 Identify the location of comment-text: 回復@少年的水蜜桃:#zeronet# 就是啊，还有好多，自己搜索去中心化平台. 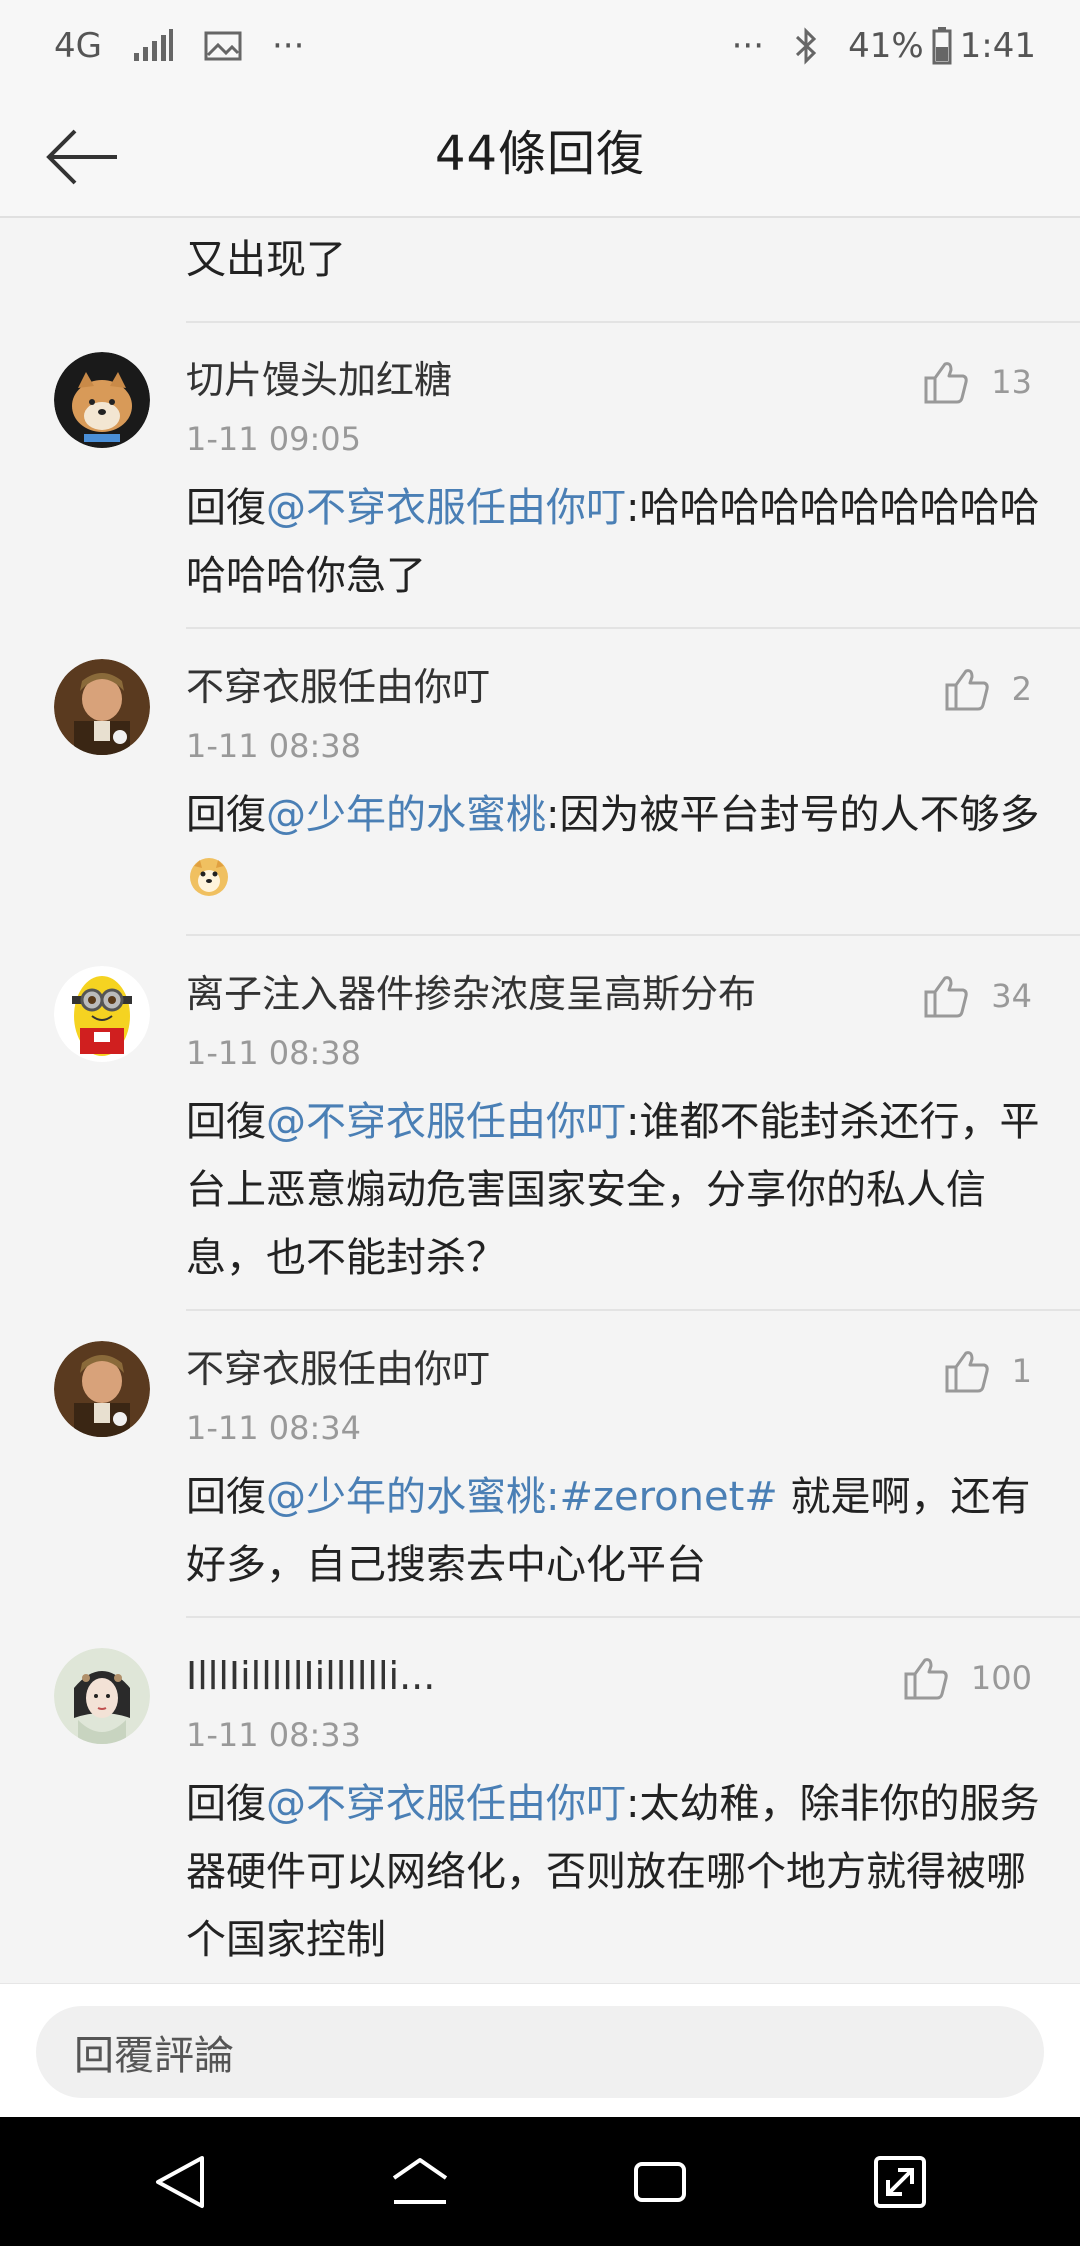
(613, 1531).